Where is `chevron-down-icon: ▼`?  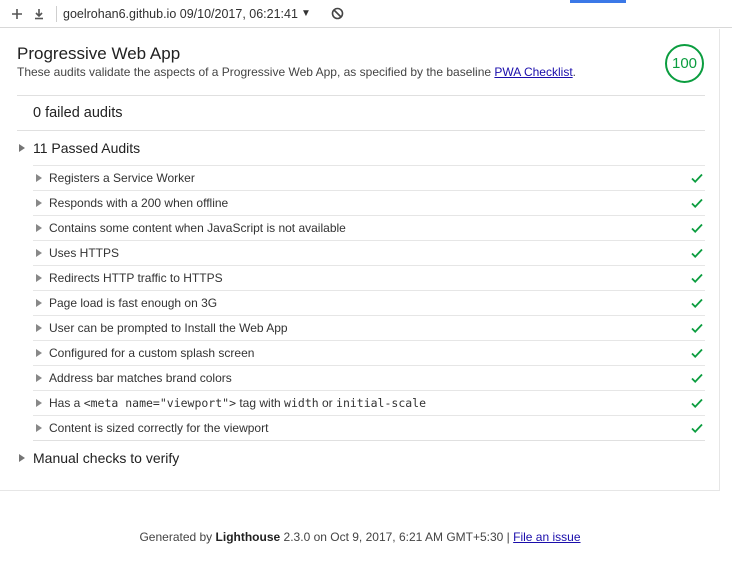
chevron-down-icon: ▼ is located at coordinates (306, 13).